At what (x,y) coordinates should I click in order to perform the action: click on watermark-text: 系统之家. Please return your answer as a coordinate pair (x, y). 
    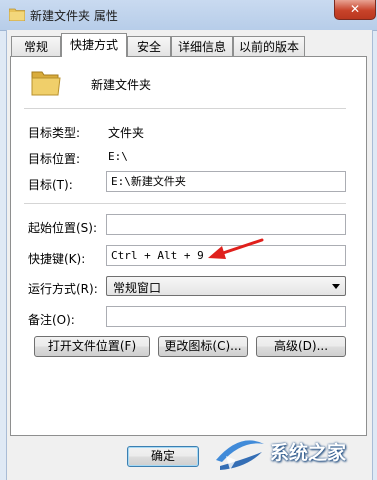
    Looking at the image, I should click on (308, 453).